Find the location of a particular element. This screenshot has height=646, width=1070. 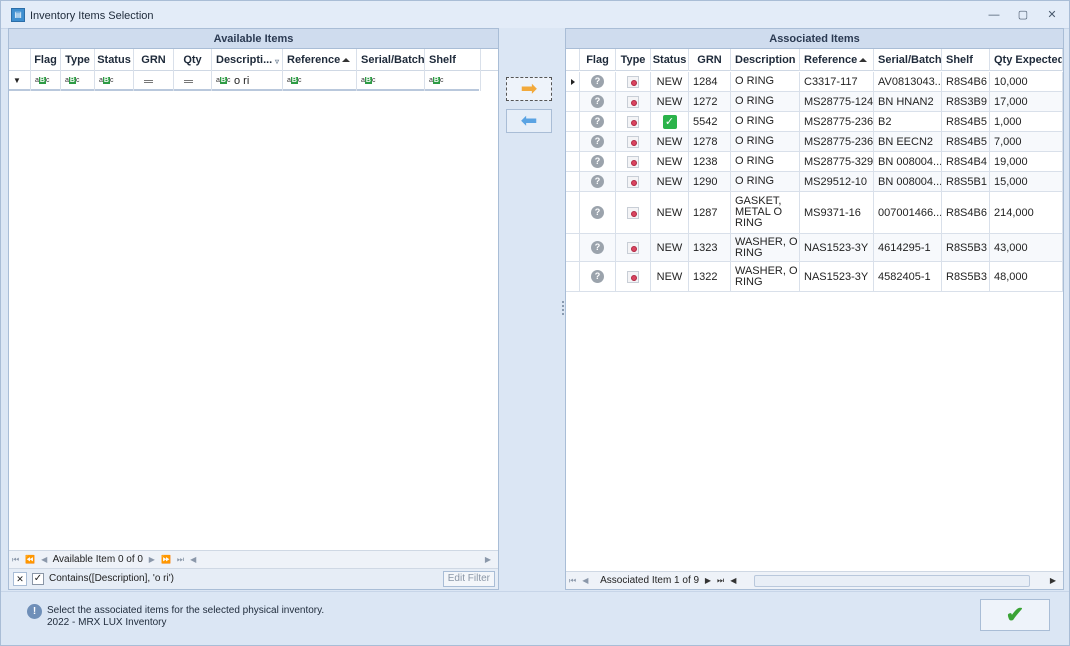

cell-status: ✓ is located at coordinates (670, 121).